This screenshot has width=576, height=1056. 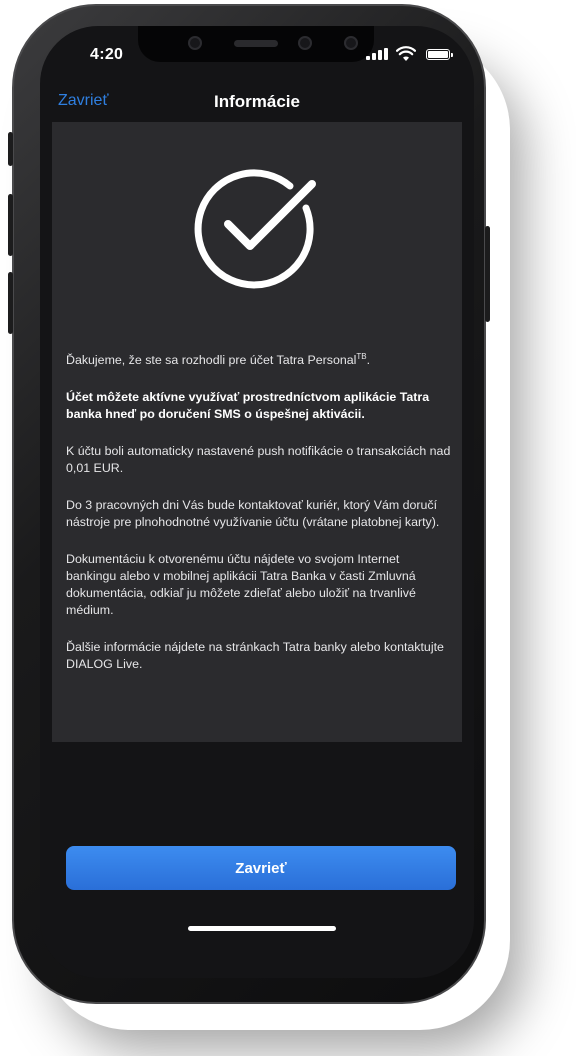 What do you see at coordinates (10, 303) in the screenshot?
I see `volume-down-button` at bounding box center [10, 303].